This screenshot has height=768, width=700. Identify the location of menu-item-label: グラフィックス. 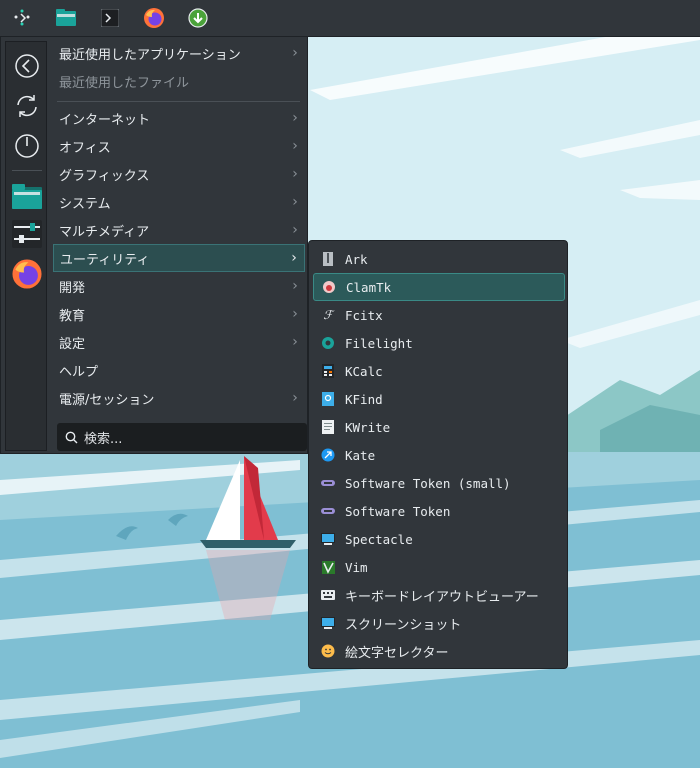
(104, 176).